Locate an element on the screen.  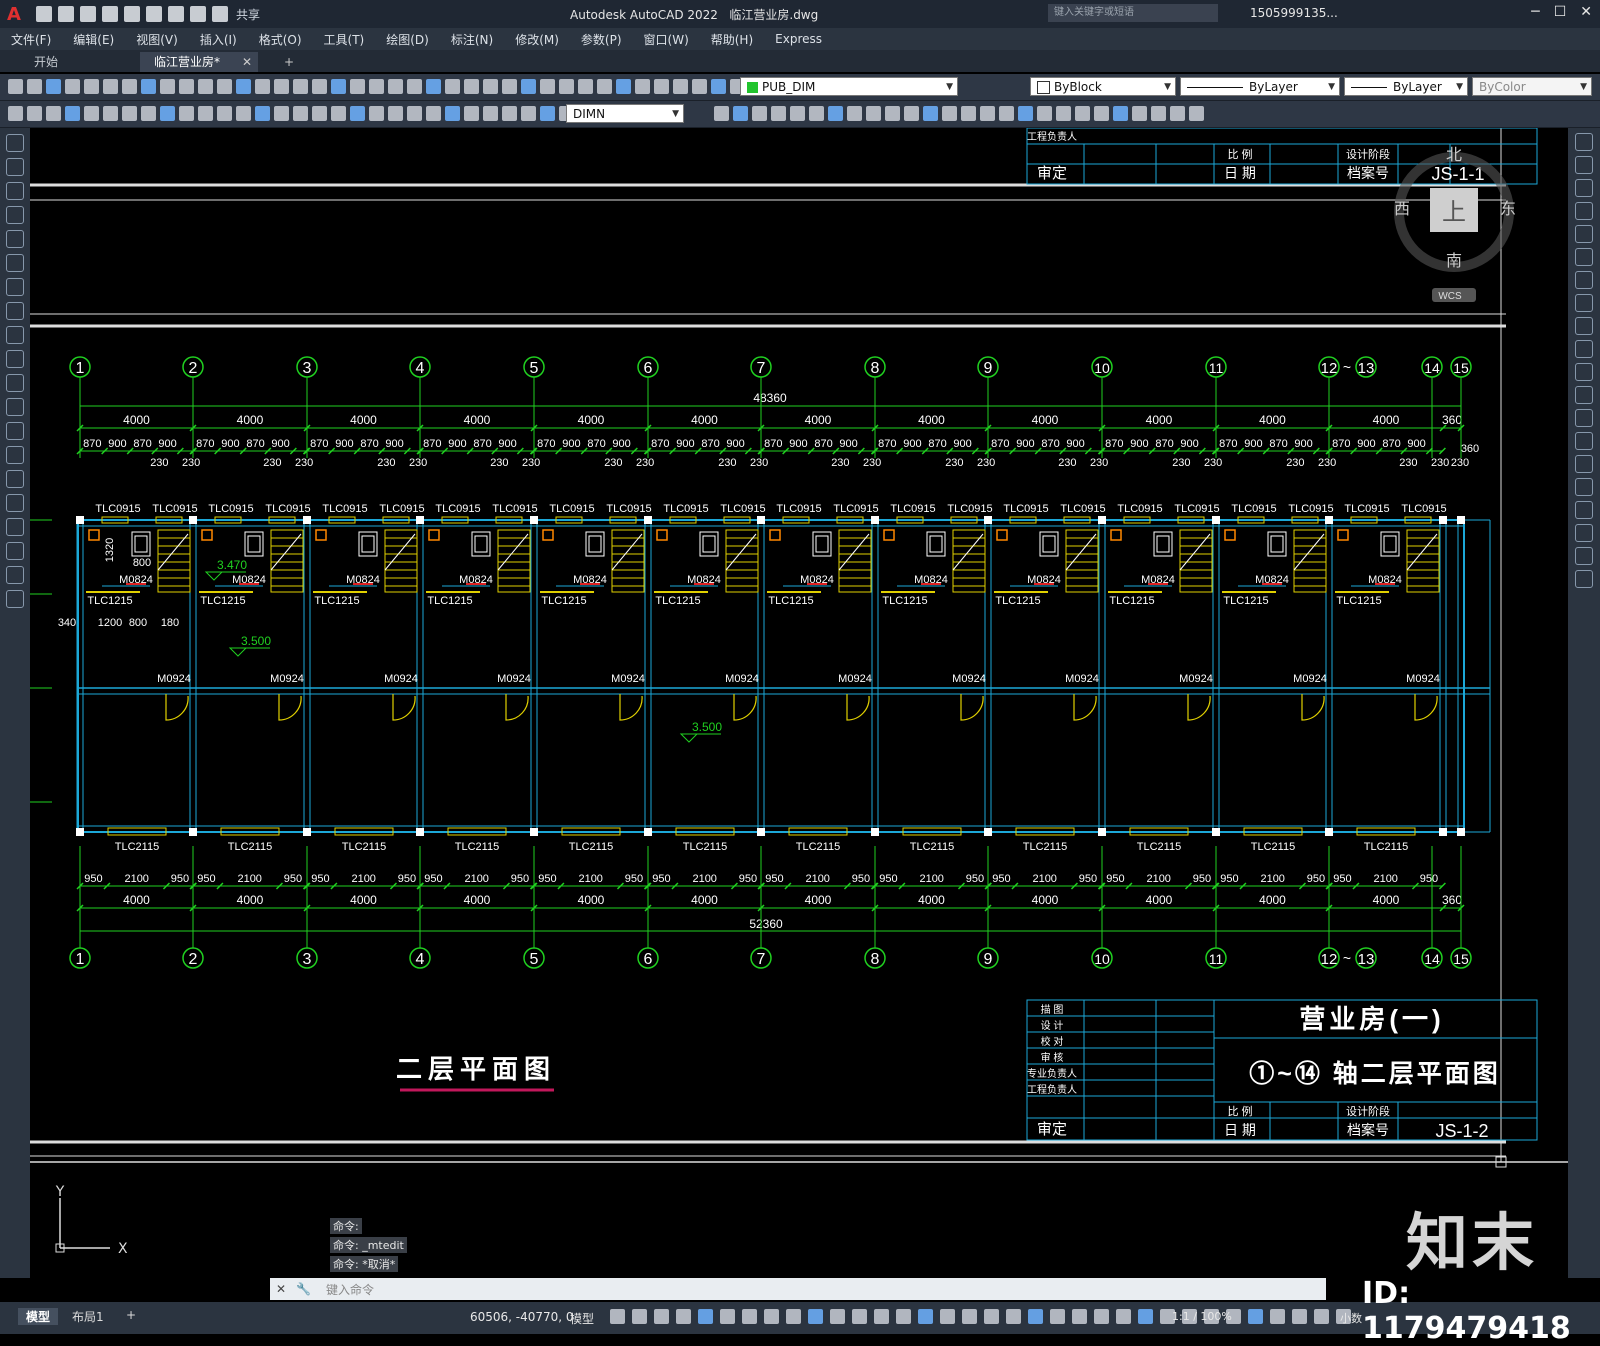
linetype-dropdown: ByLayer ▼ is located at coordinates (1260, 86).